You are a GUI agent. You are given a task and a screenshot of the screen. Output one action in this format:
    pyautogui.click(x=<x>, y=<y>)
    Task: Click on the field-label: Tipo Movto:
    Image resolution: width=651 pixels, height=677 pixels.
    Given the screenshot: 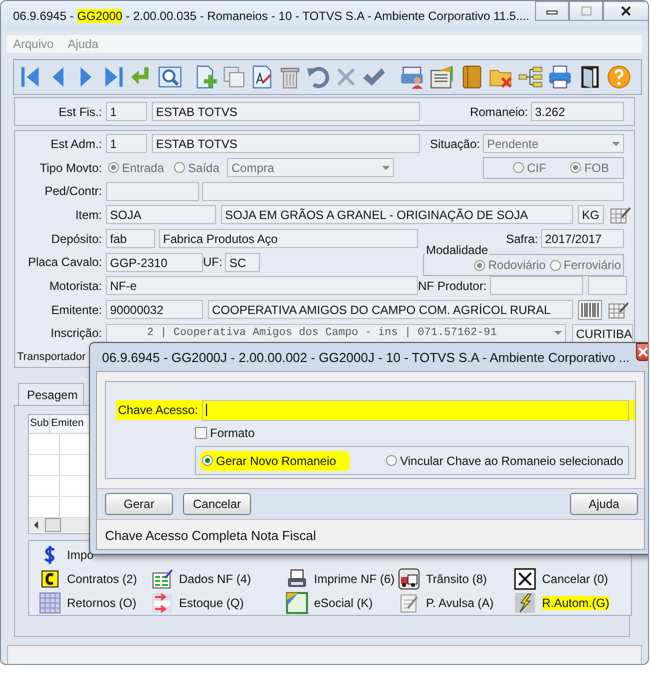 What is the action you would take?
    pyautogui.click(x=70, y=167)
    